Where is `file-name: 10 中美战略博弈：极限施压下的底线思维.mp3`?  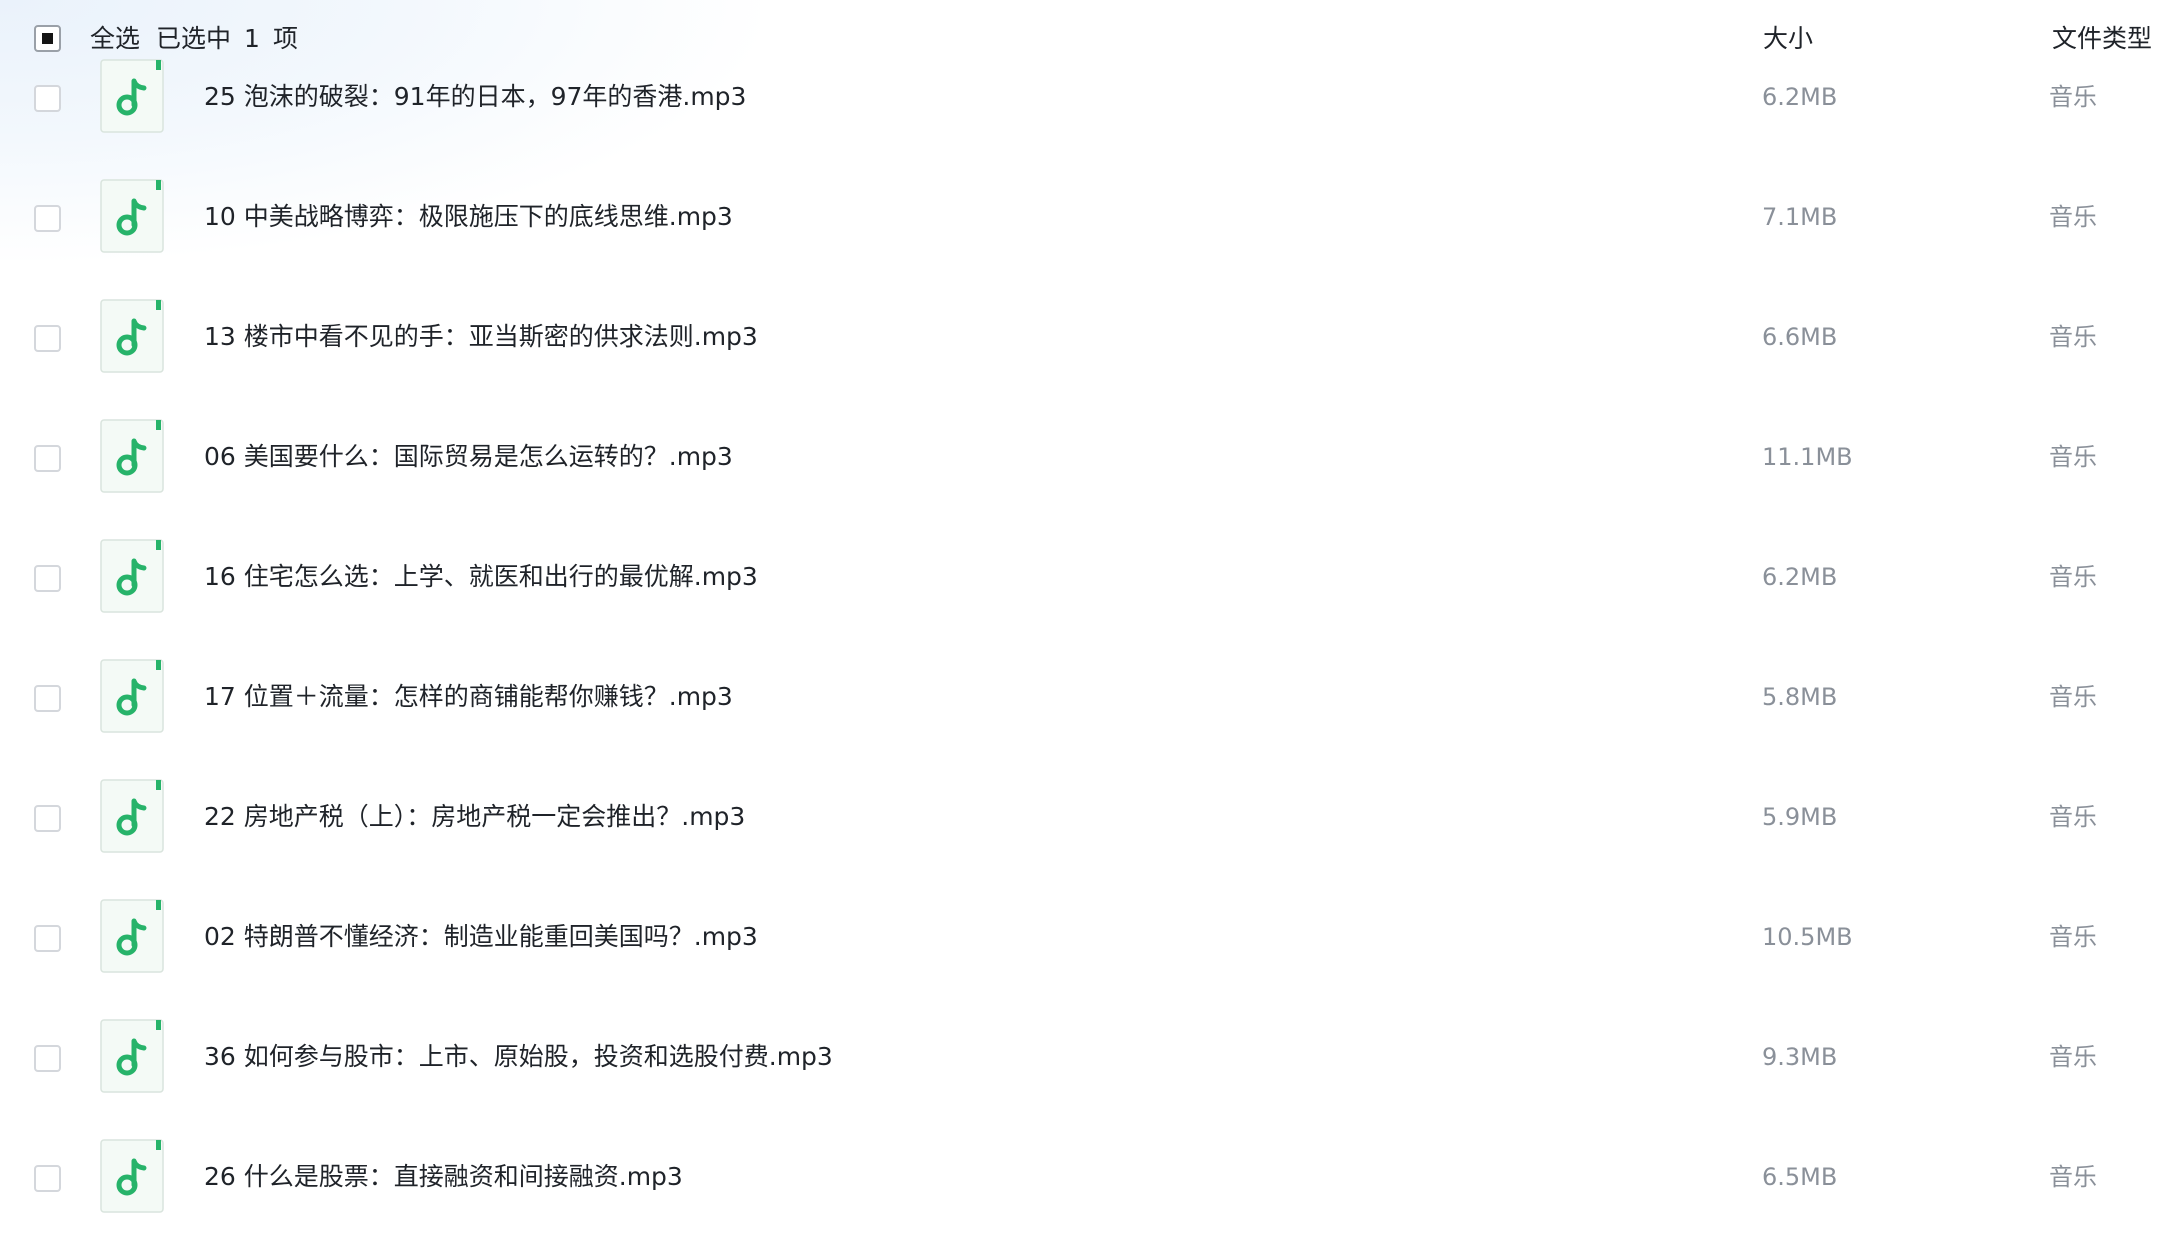
file-name: 10 中美战略博弈：极限施压下的底线思维.mp3 is located at coordinates (468, 217).